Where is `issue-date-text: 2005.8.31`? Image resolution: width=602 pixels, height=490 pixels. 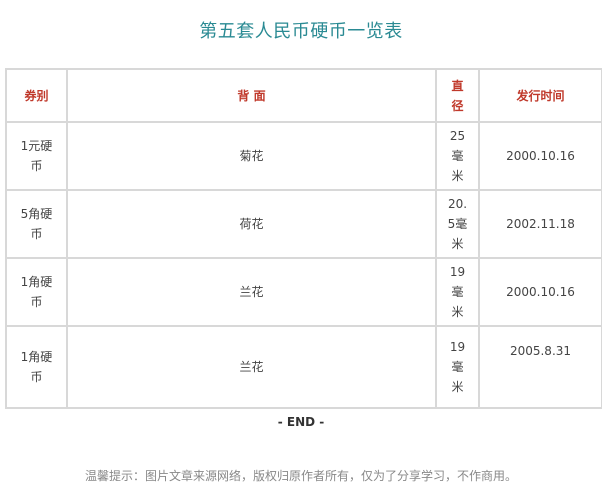
issue-date-text: 2005.8.31 is located at coordinates (540, 351).